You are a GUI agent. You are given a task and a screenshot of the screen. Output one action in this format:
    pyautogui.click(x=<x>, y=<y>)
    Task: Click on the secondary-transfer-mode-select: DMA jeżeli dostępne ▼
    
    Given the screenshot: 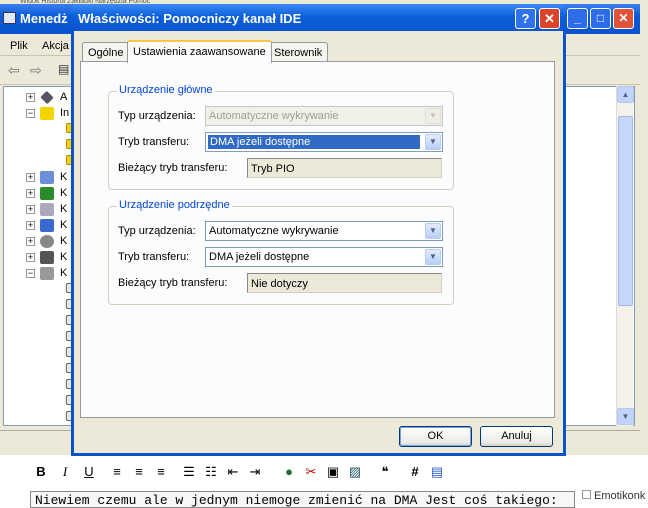 What is the action you would take?
    pyautogui.click(x=324, y=257)
    